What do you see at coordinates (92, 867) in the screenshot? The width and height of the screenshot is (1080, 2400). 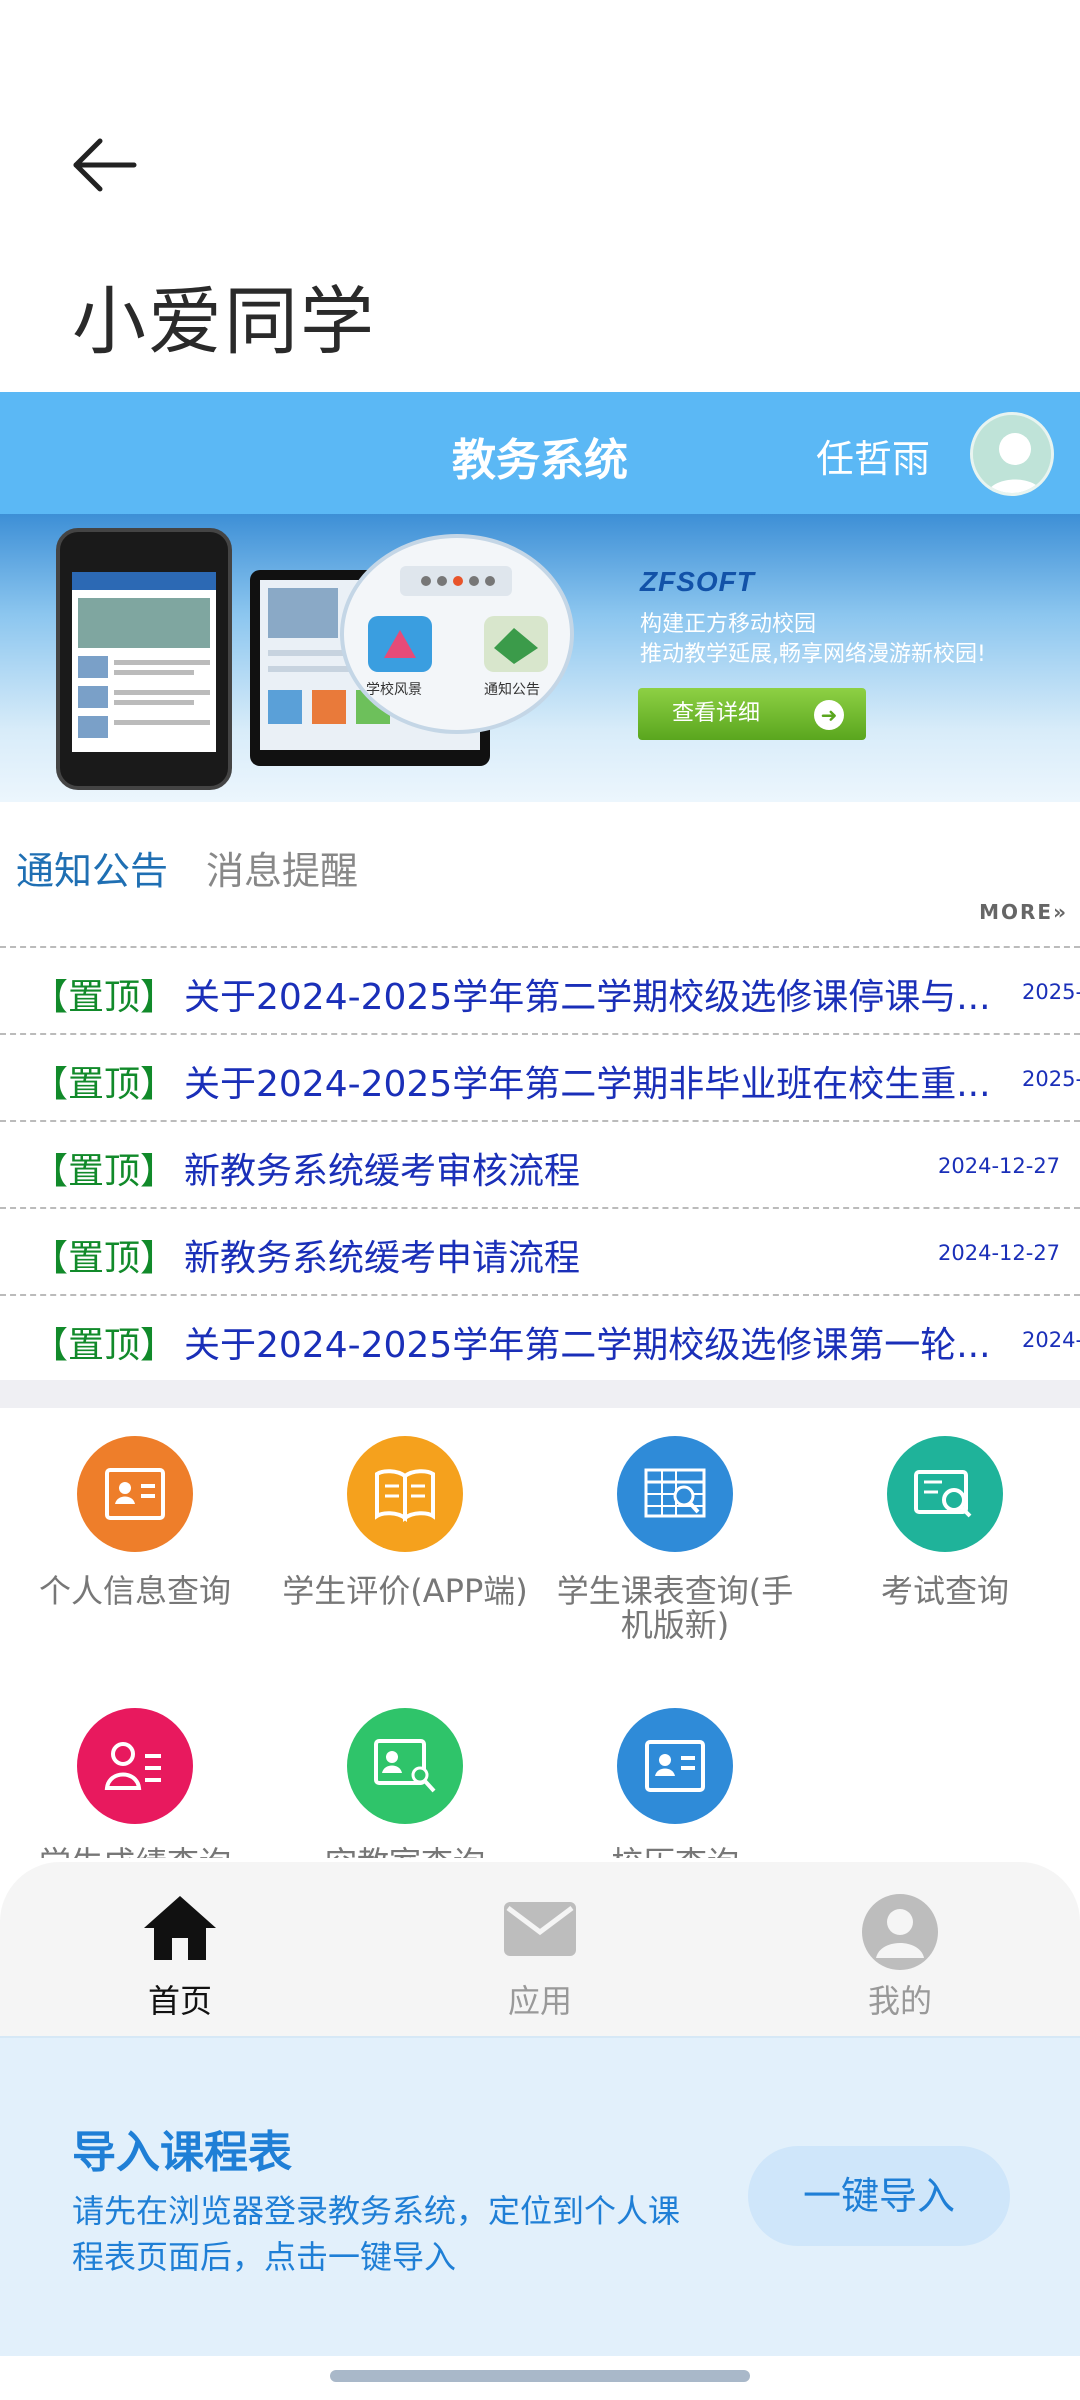 I see `tab-notices: 通知公告` at bounding box center [92, 867].